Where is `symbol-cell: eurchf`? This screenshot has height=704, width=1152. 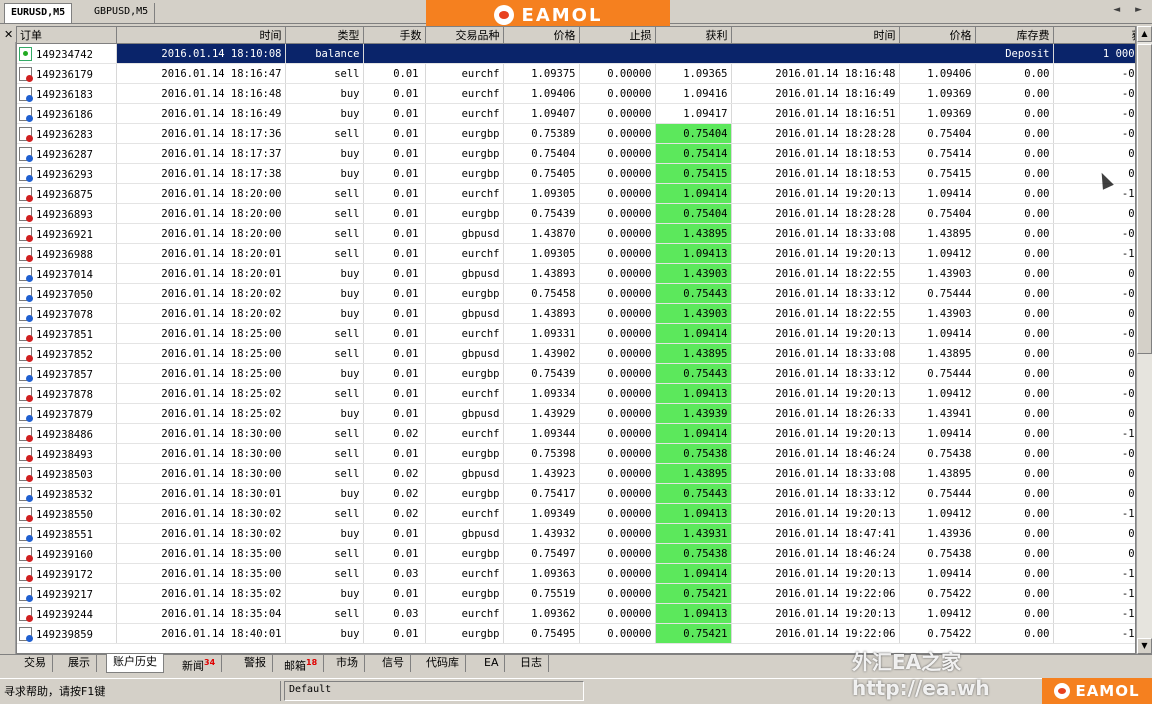
symbol-cell: eurchf is located at coordinates (464, 253).